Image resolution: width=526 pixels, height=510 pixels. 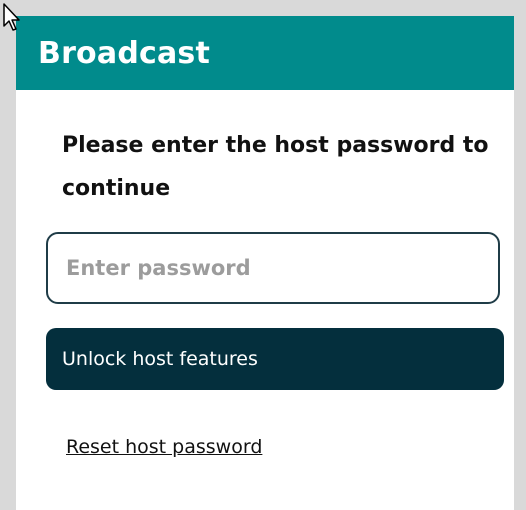 I want to click on password-input, so click(x=273, y=268).